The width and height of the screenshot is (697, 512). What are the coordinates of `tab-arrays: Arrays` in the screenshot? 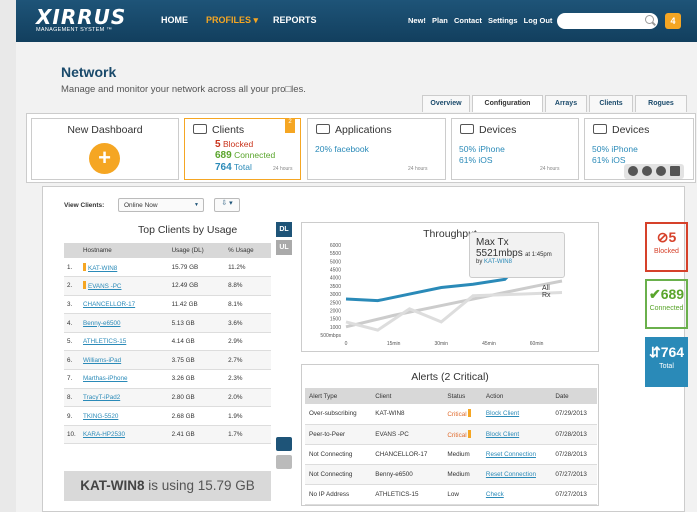 It's located at (566, 103).